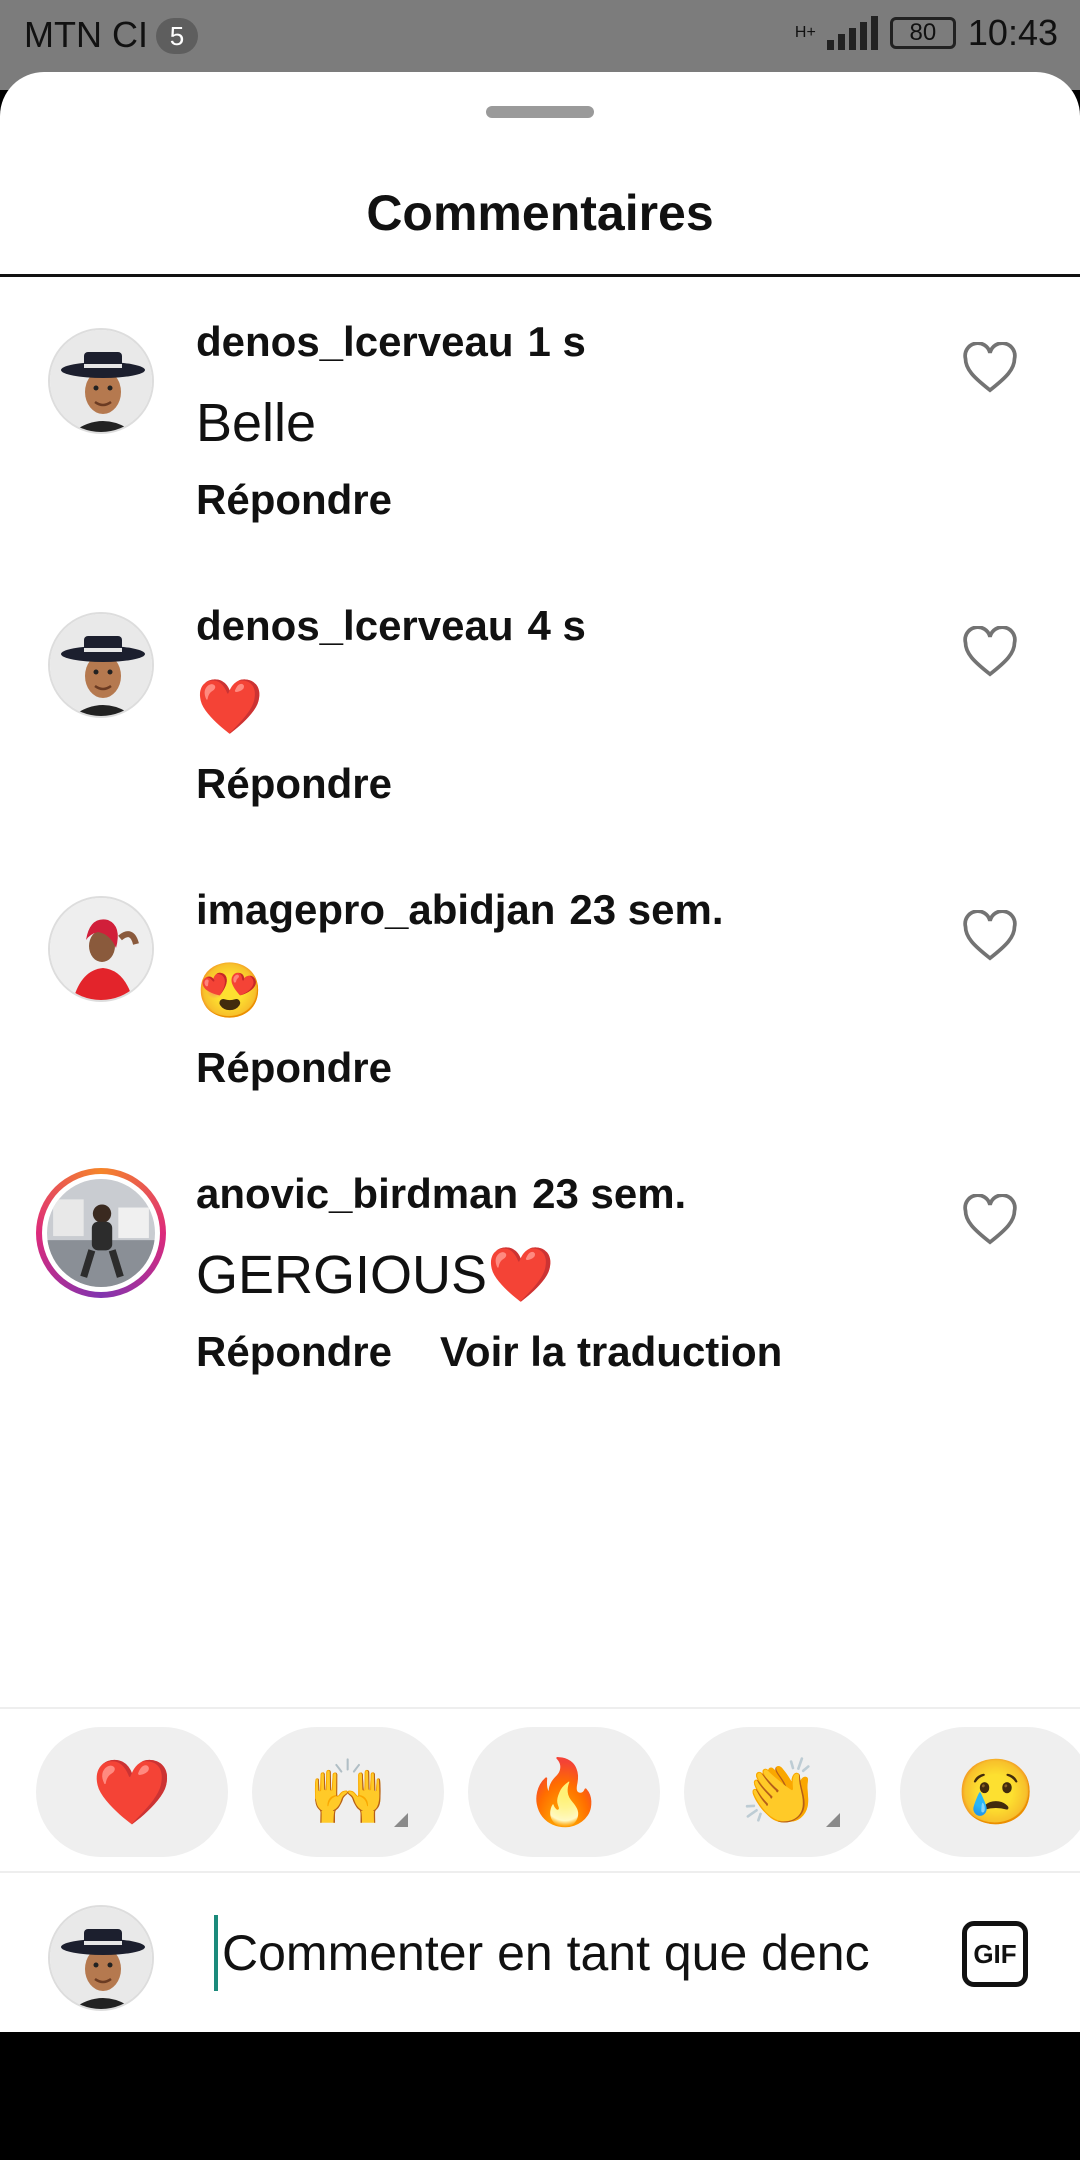 The height and width of the screenshot is (2160, 1080). Describe the element at coordinates (540, 978) in the screenshot. I see `comment-item: imagepro_abidjan 23 sem. 😍 Répondre` at that location.